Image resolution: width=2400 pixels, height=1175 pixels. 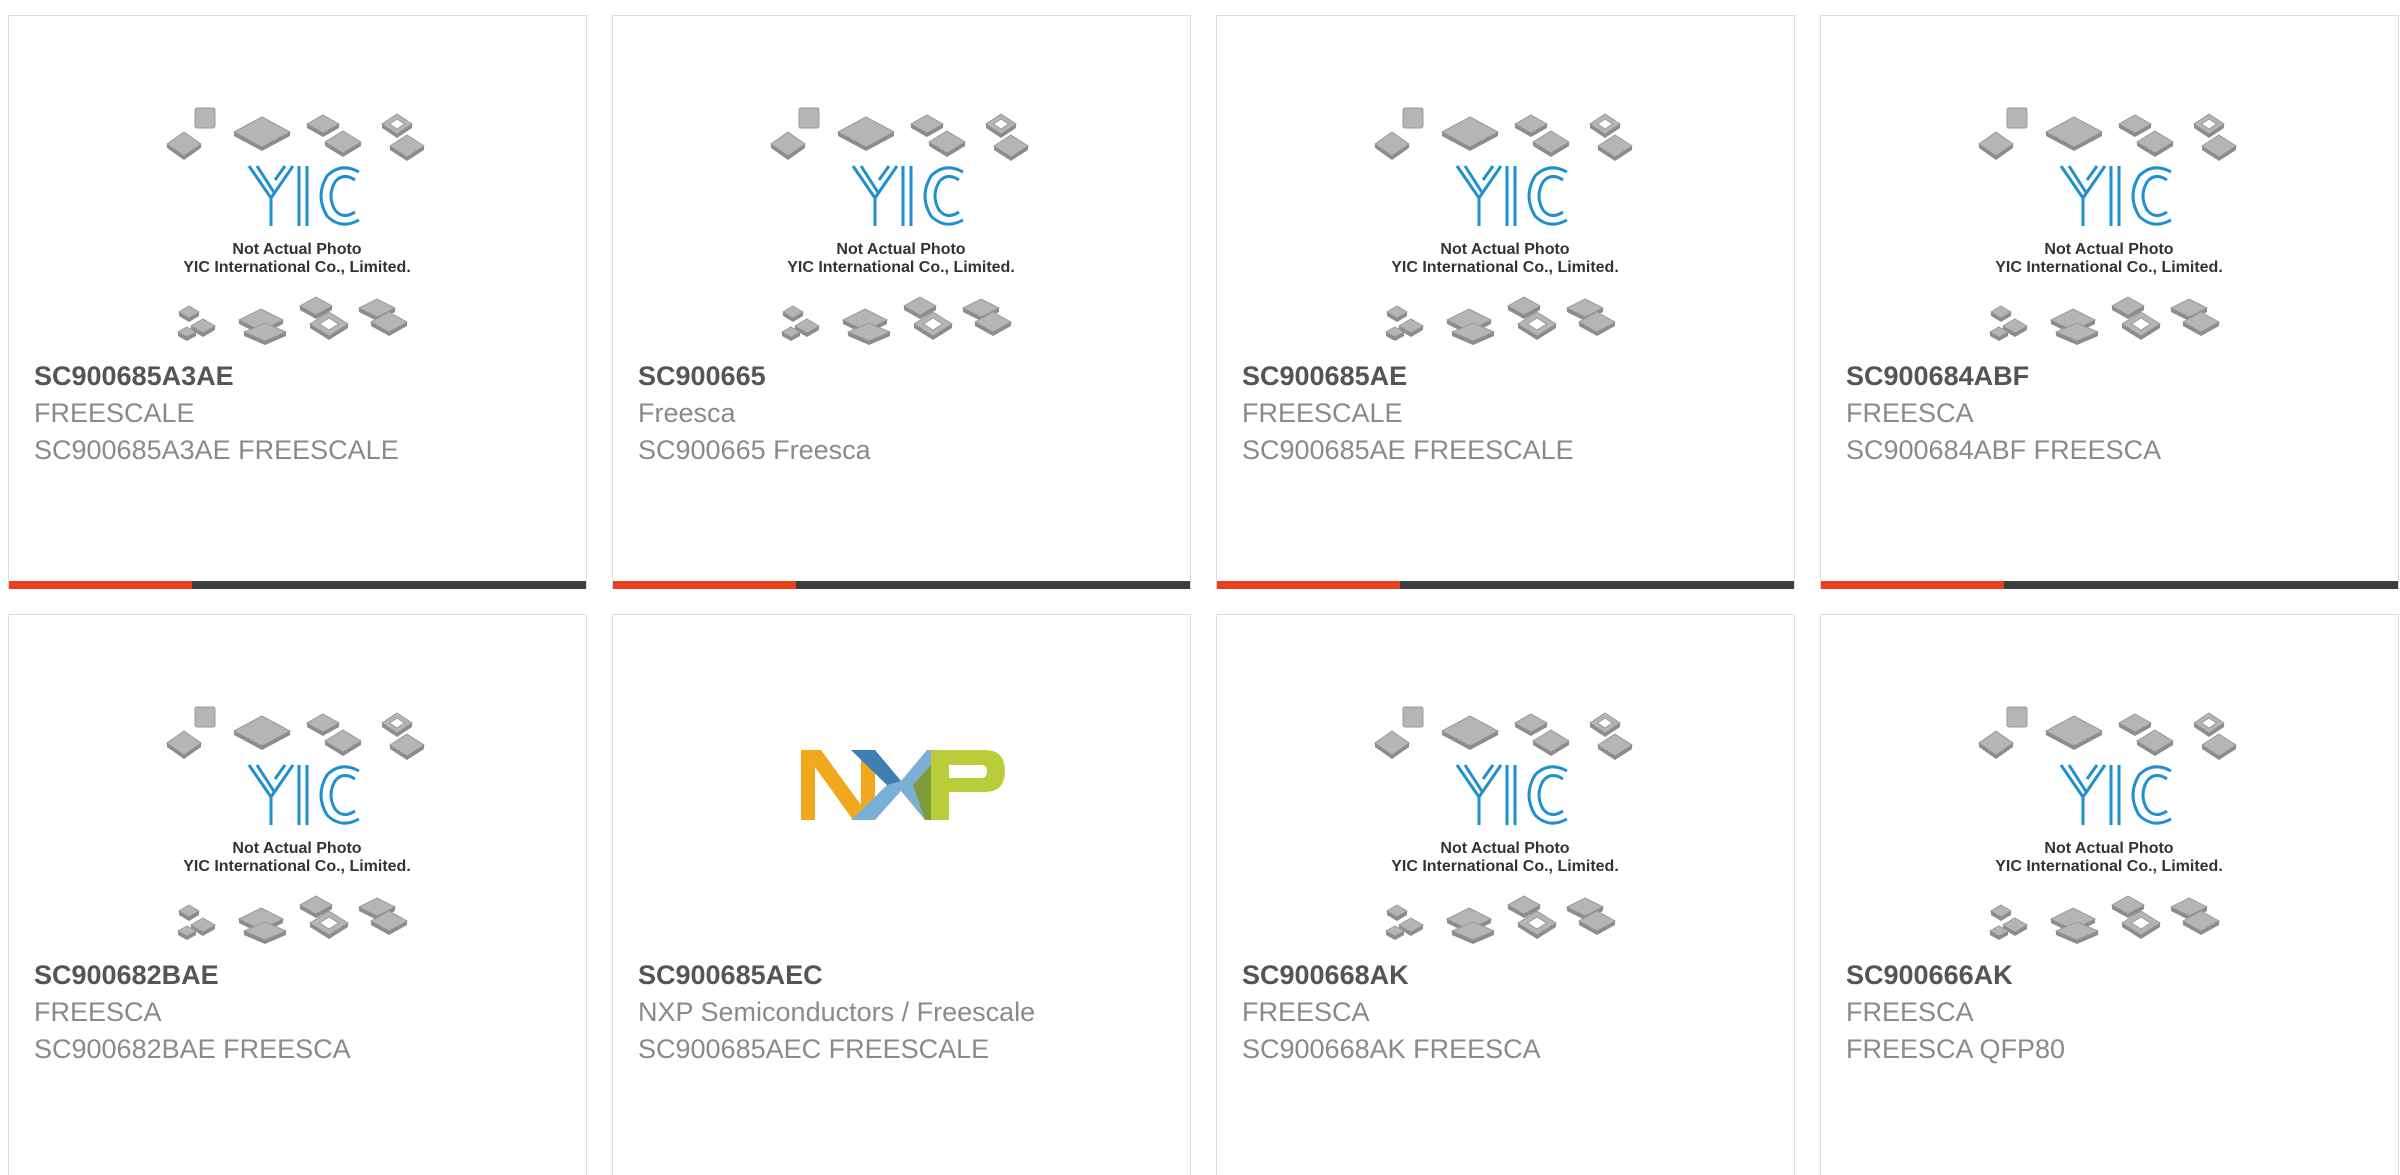 I want to click on product-description: SC900685A3AE FREESCALE, so click(x=216, y=450).